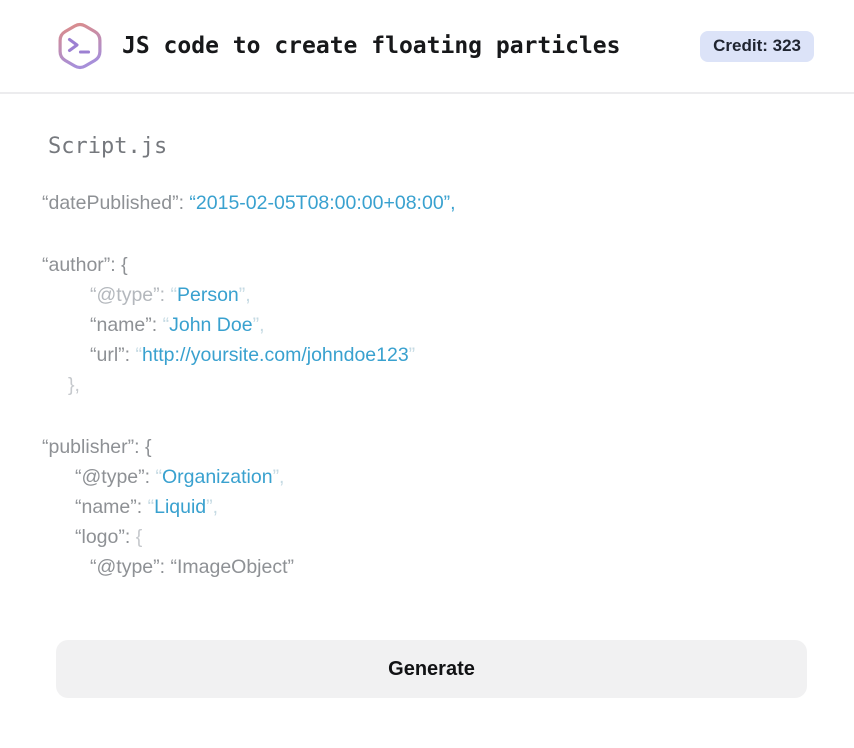  Describe the element at coordinates (85, 265) in the screenshot. I see `code-segment: “author”: {` at that location.